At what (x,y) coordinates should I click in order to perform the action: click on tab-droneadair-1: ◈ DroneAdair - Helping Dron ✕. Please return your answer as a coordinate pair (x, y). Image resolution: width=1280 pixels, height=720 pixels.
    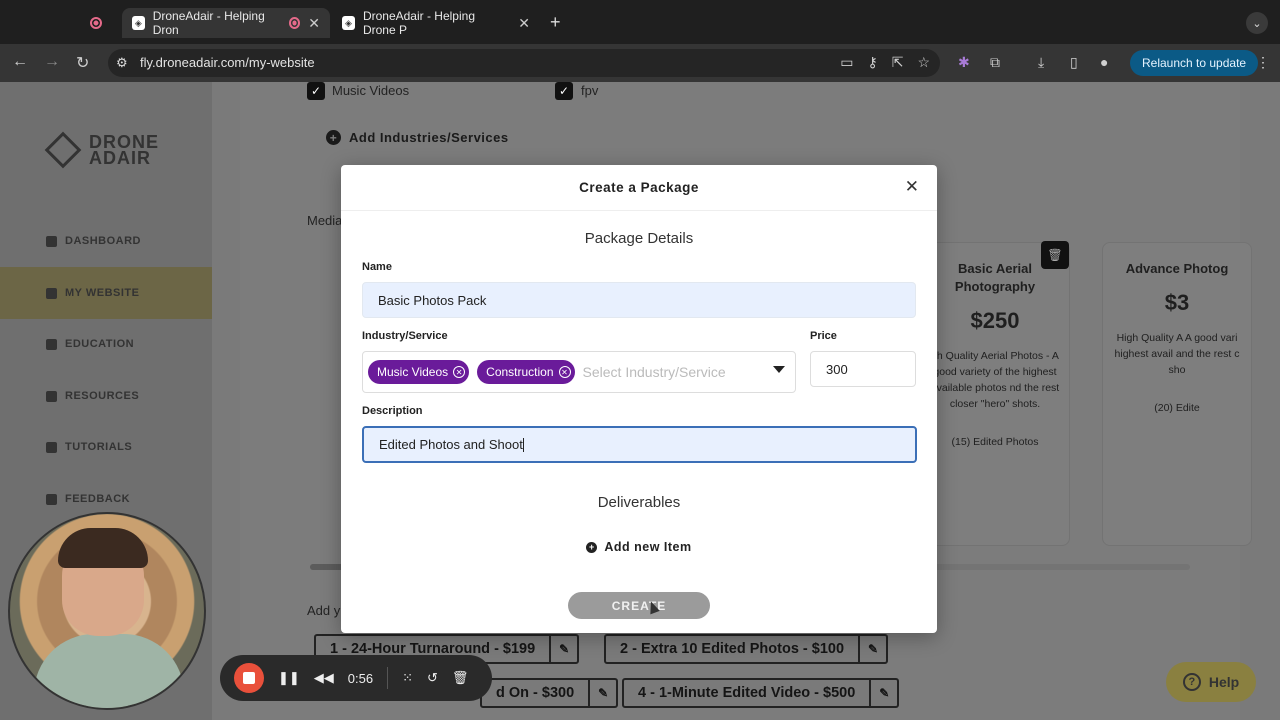
    Looking at the image, I should click on (226, 23).